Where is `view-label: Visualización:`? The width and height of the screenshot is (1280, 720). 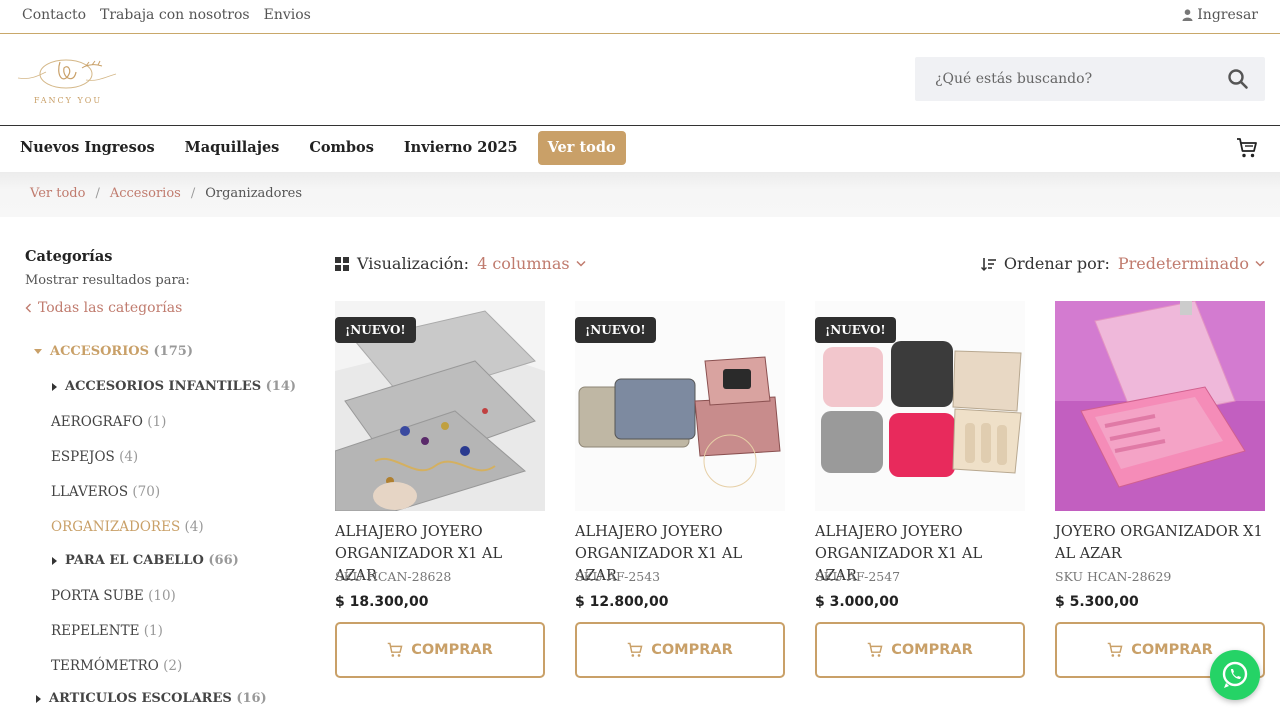 view-label: Visualización: is located at coordinates (413, 263).